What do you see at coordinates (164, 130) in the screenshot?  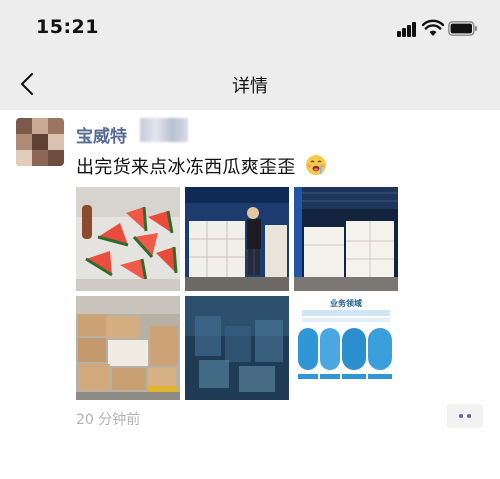 I see `username-blur` at bounding box center [164, 130].